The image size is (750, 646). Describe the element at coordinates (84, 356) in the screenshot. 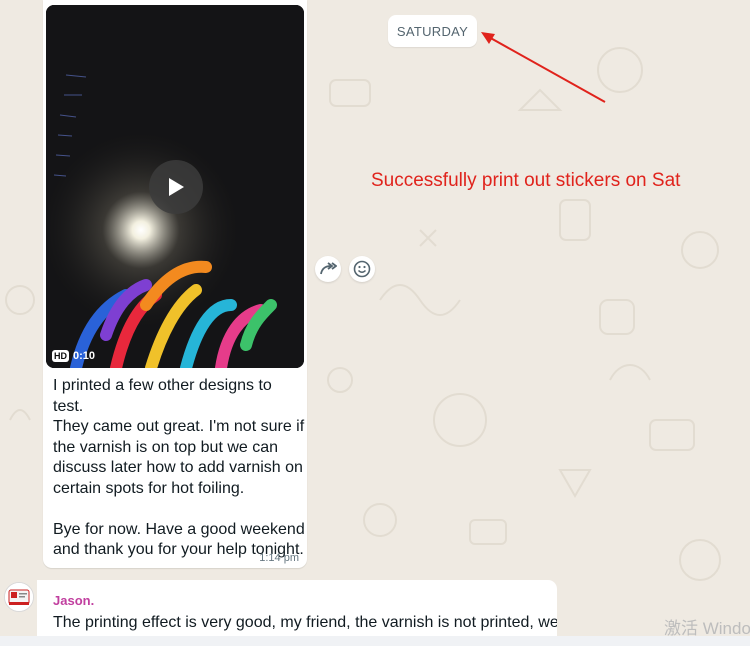

I see `video-duration: 0:10` at that location.